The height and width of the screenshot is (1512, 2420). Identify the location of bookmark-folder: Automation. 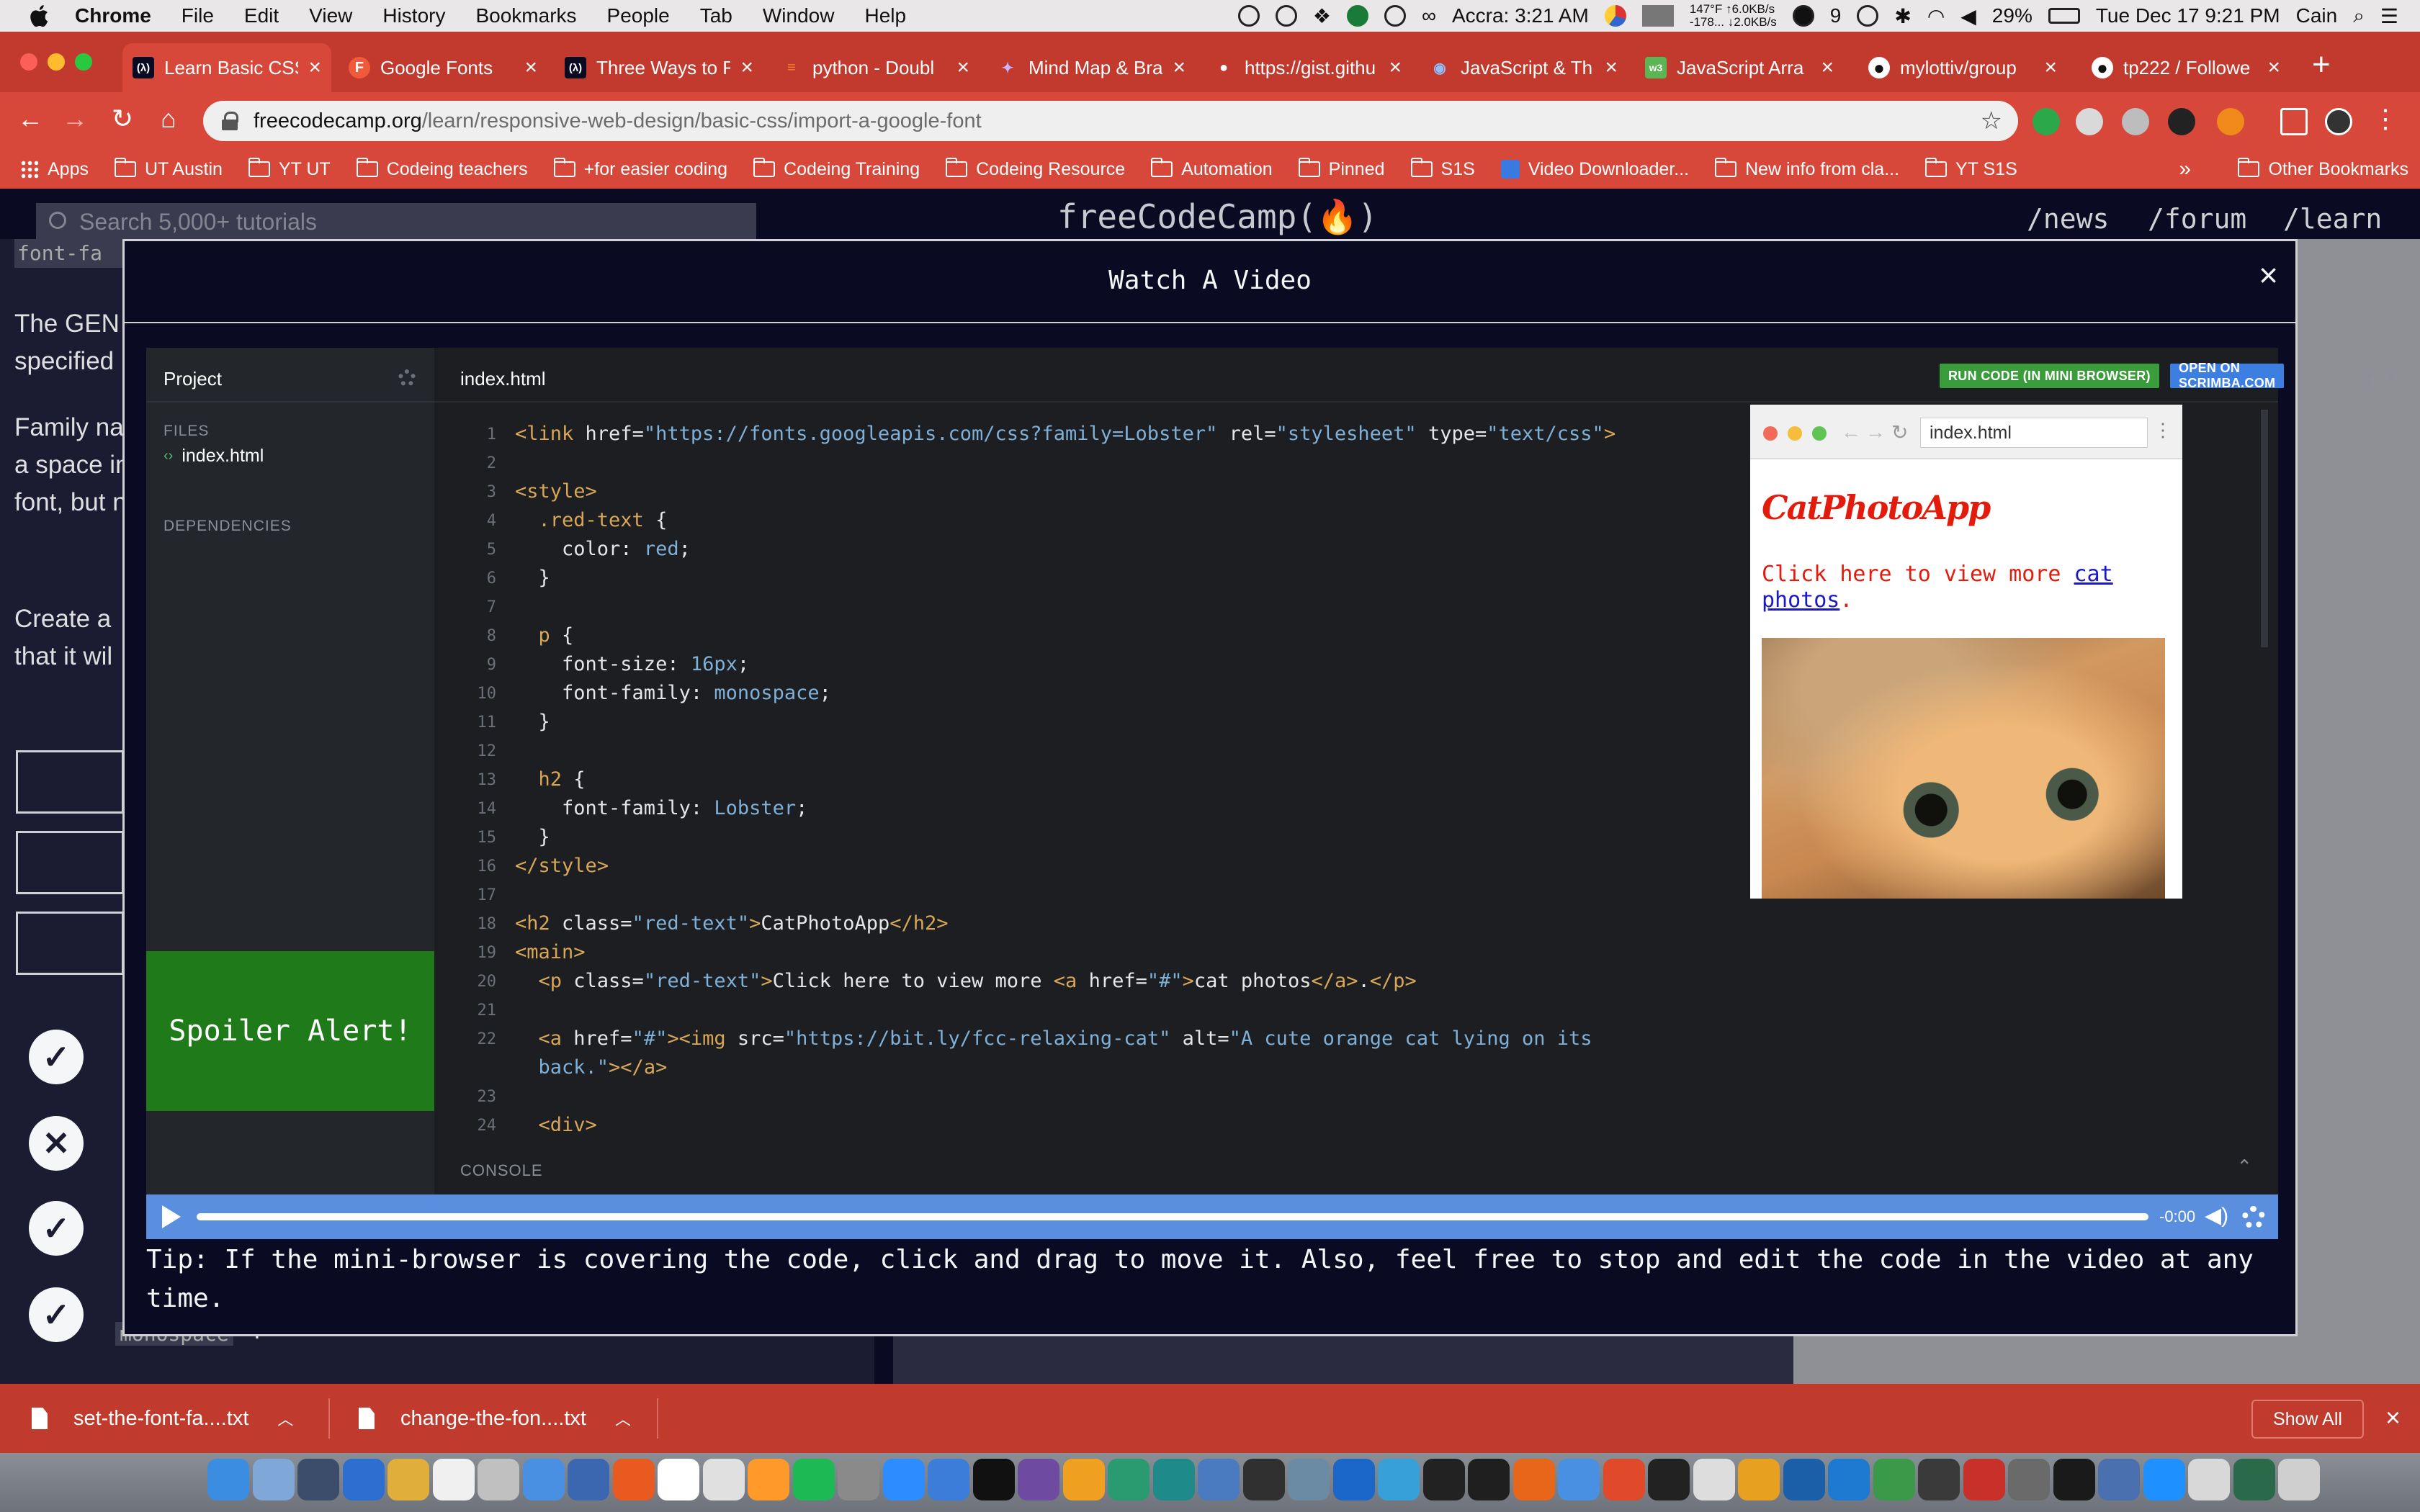
(1212, 169).